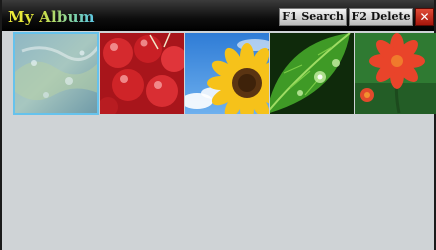 This screenshot has width=436, height=250. Describe the element at coordinates (56, 73) in the screenshot. I see `thumb-water` at that location.